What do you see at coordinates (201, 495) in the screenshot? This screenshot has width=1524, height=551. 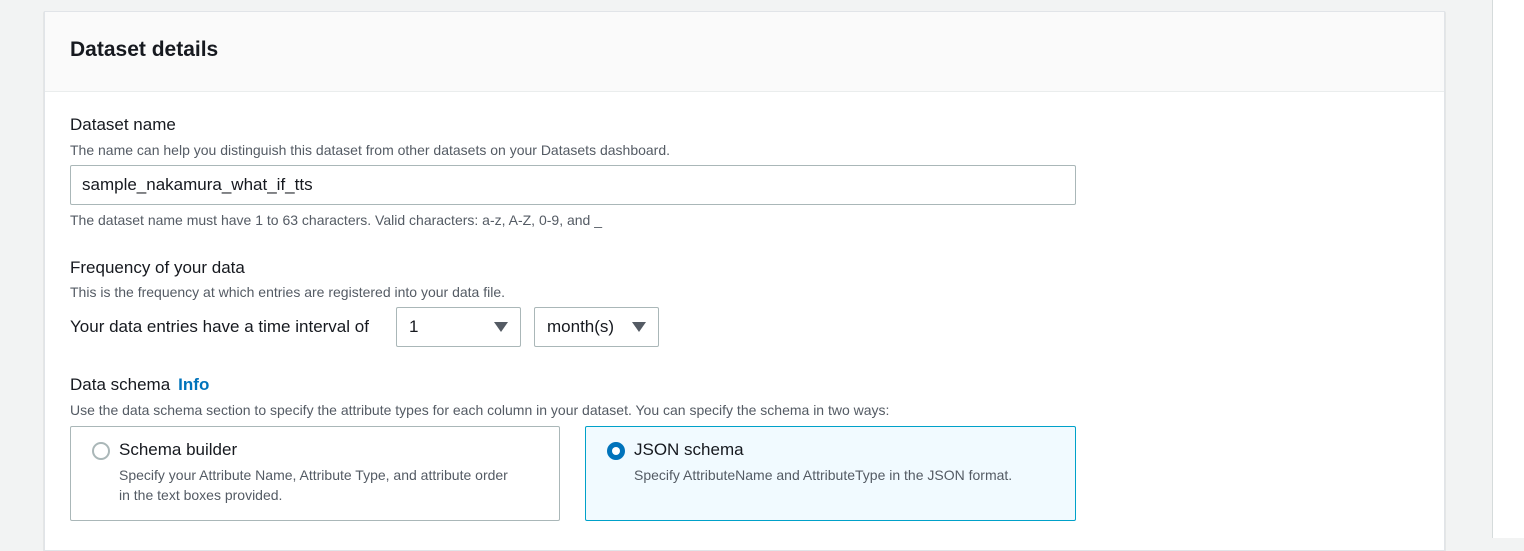 I see `schema-builder-description-line2: in the text boxes provided.` at bounding box center [201, 495].